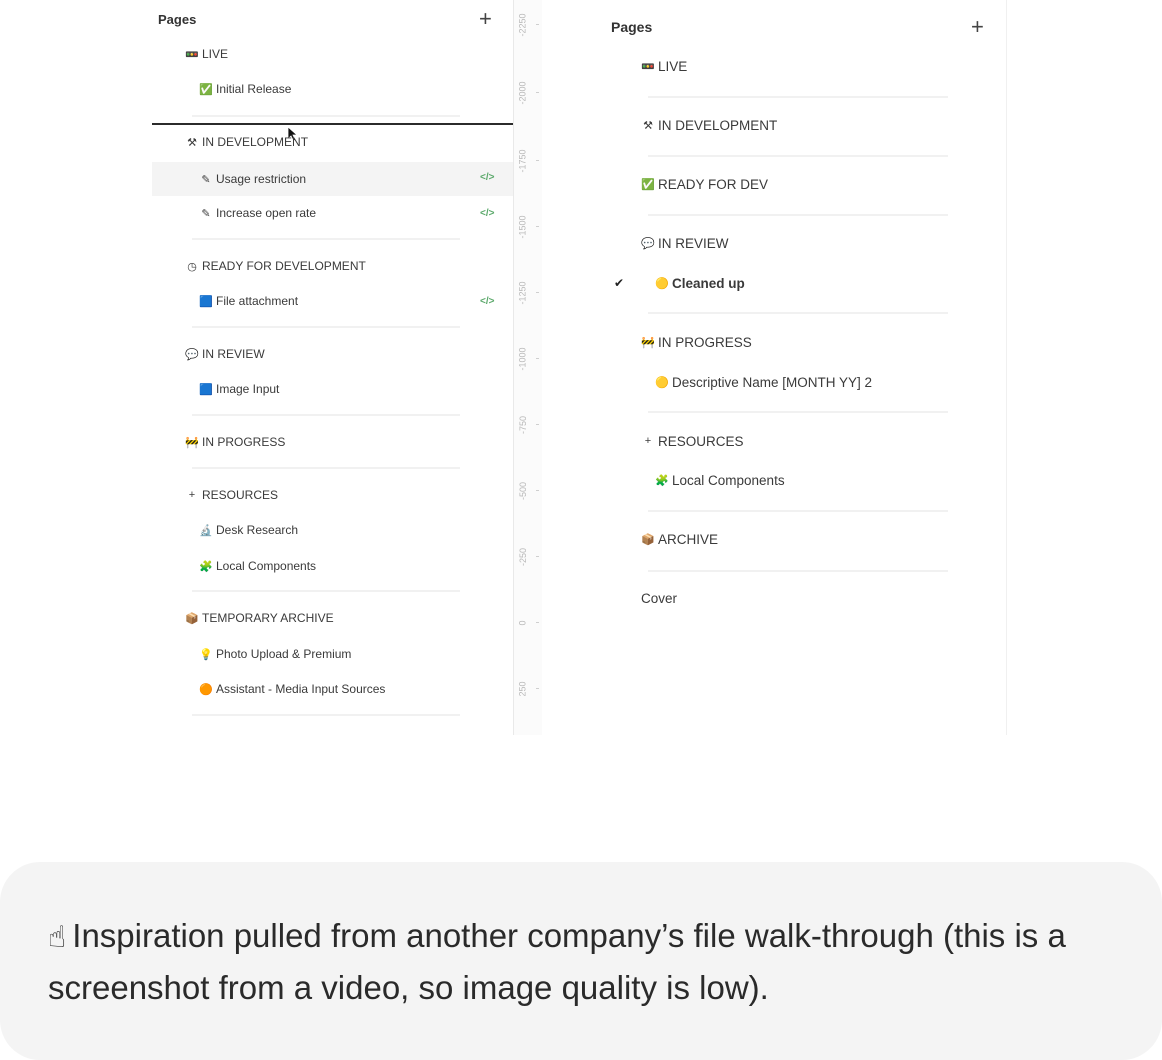 The width and height of the screenshot is (1162, 1060). I want to click on section-archive: 📦 ARCHIVE, so click(679, 539).